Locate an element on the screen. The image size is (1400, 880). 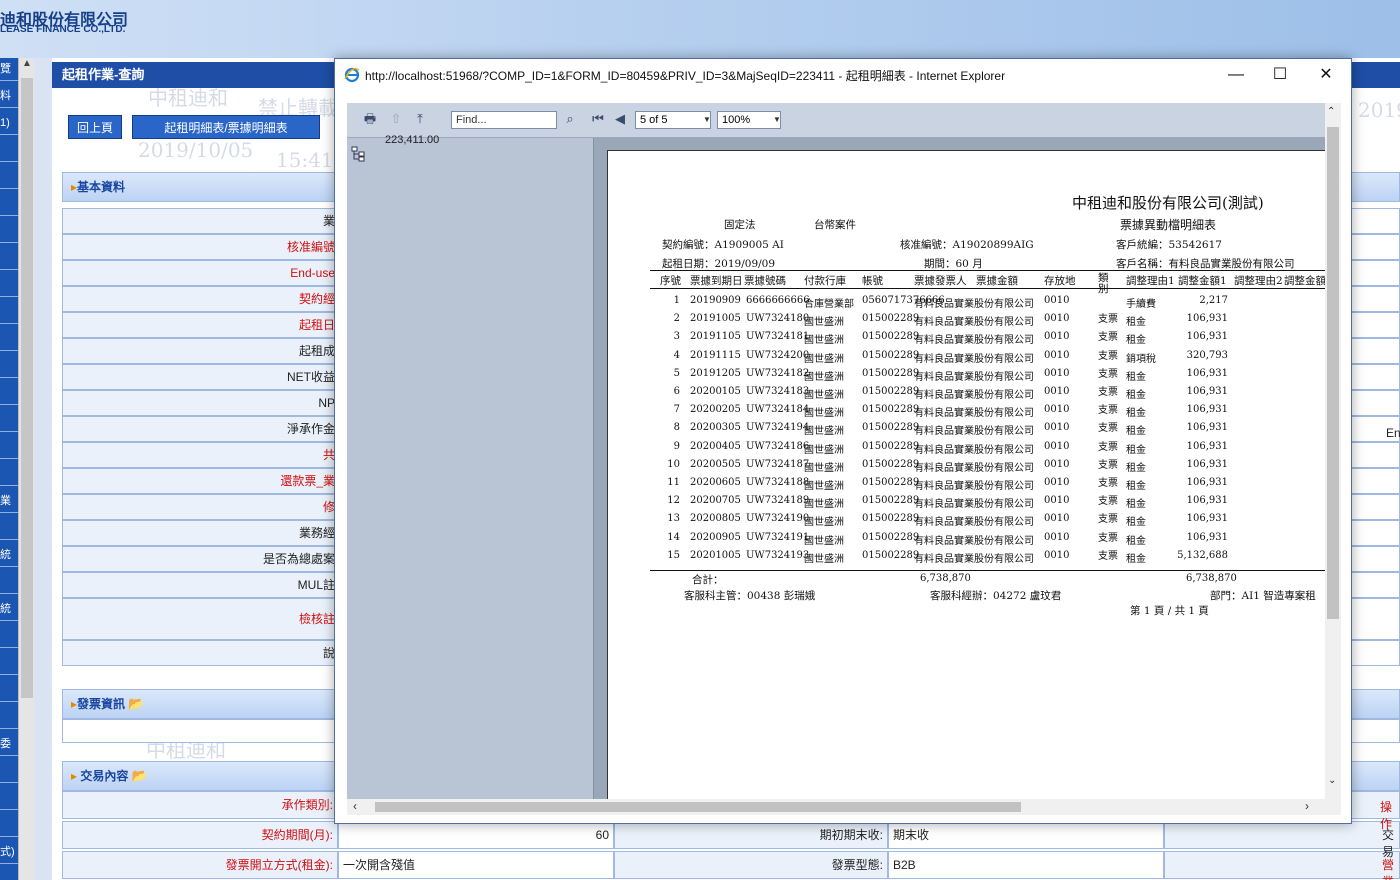
scroll-up-icon: ▲ is located at coordinates (27, 67).